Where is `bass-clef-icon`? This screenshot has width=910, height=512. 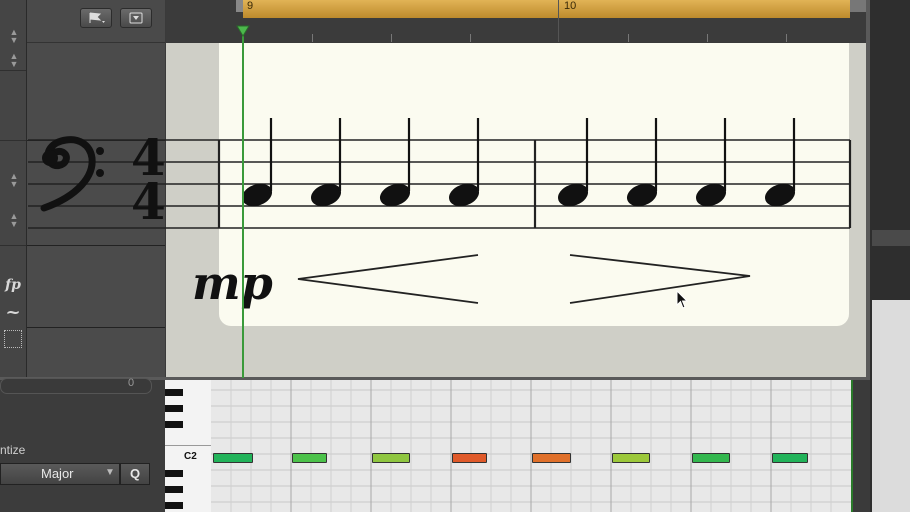 bass-clef-icon is located at coordinates (72, 174).